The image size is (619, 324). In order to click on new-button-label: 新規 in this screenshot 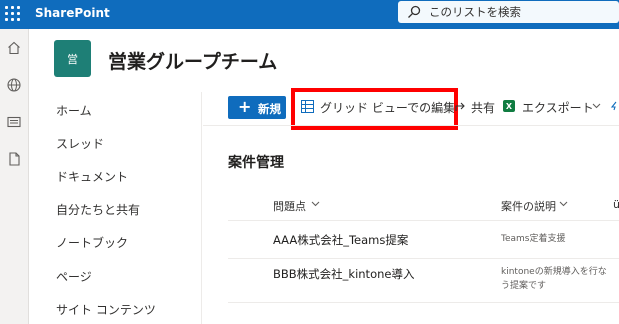, I will do `click(269, 109)`.